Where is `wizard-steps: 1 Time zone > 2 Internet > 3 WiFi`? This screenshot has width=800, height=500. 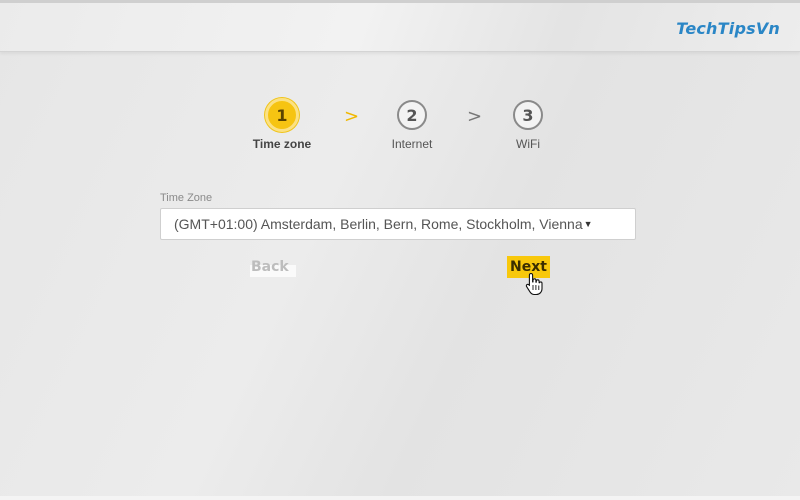
wizard-steps: 1 Time zone > 2 Internet > 3 WiFi is located at coordinates (400, 128).